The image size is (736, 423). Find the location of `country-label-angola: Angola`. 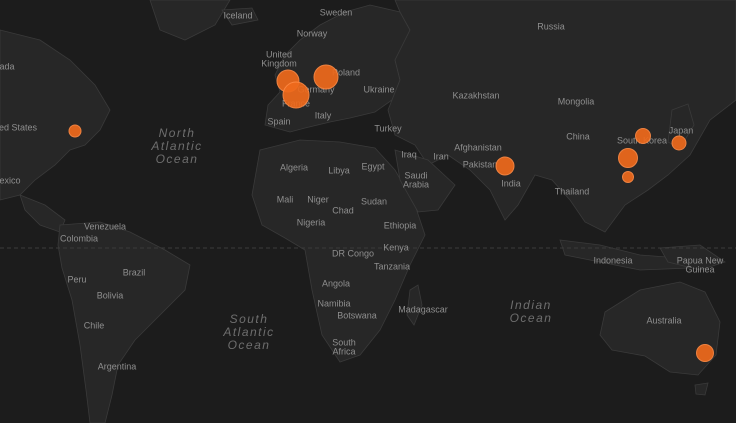

country-label-angola: Angola is located at coordinates (336, 283).